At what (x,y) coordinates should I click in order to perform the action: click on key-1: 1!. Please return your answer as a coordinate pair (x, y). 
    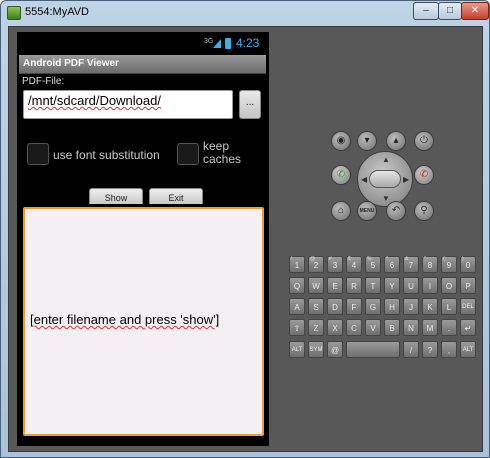
    Looking at the image, I should click on (297, 264).